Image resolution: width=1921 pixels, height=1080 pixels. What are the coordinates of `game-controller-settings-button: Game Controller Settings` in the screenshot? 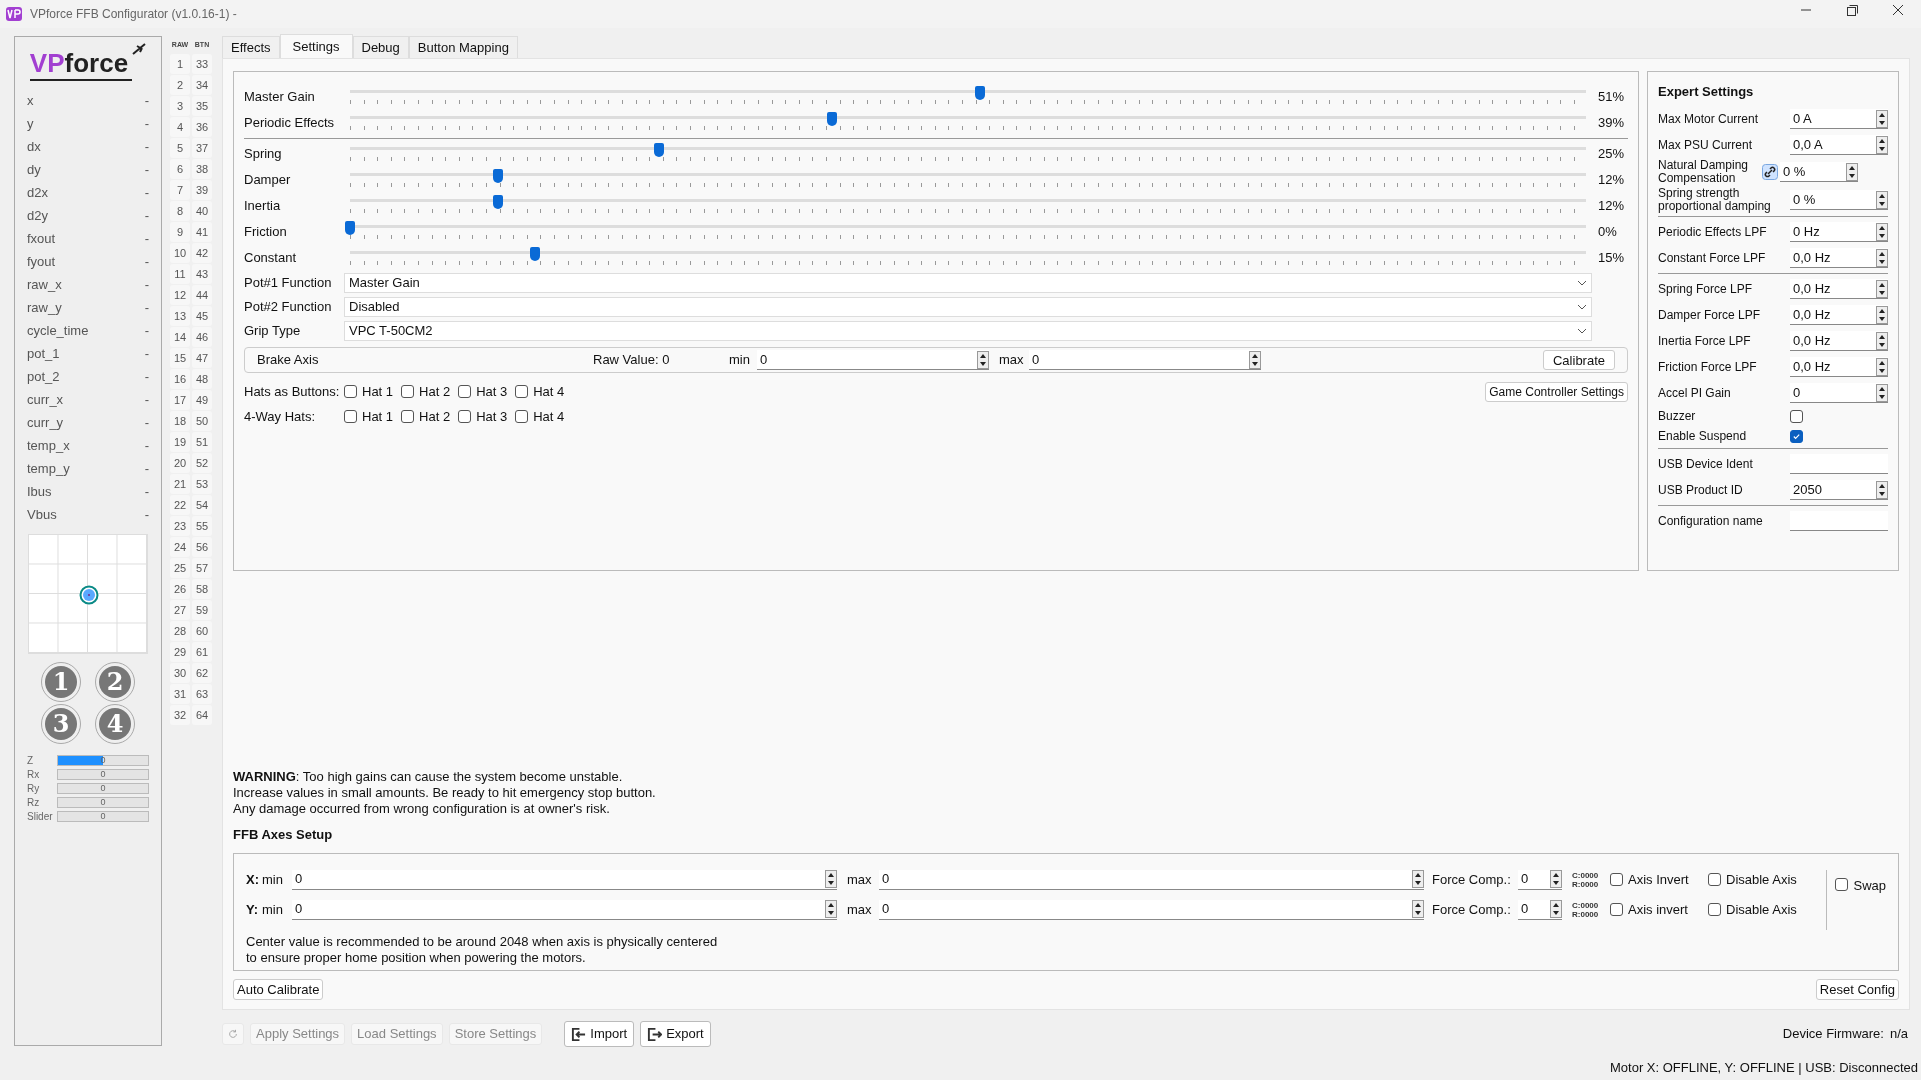 It's located at (1556, 391).